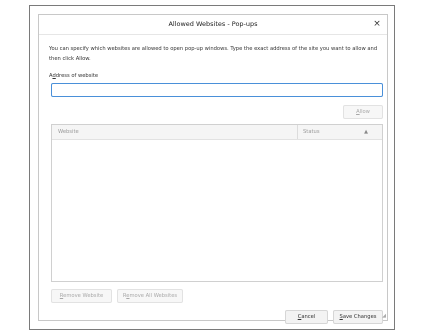 This screenshot has width=425, height=335. I want to click on close-icon: ×, so click(377, 24).